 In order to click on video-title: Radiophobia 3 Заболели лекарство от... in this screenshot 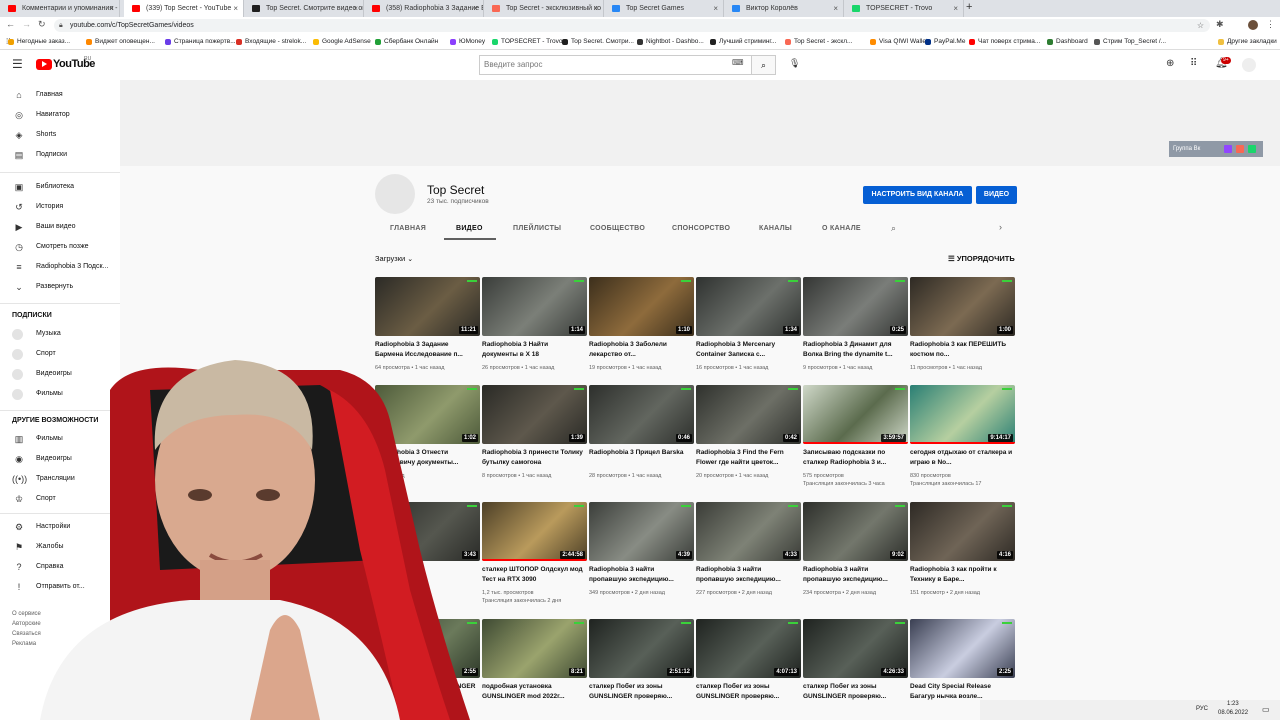, I will do `click(640, 350)`.